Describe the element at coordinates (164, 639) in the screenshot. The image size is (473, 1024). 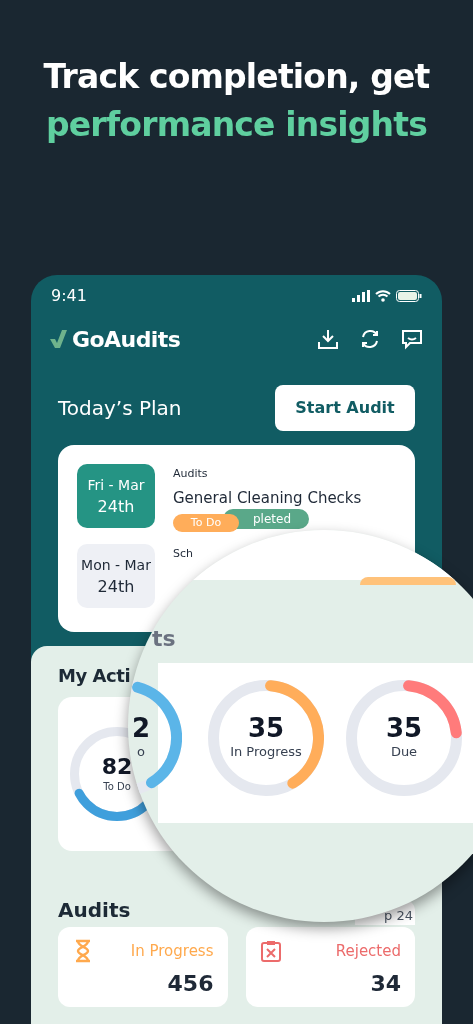
I see `heading-fragment: ts` at that location.